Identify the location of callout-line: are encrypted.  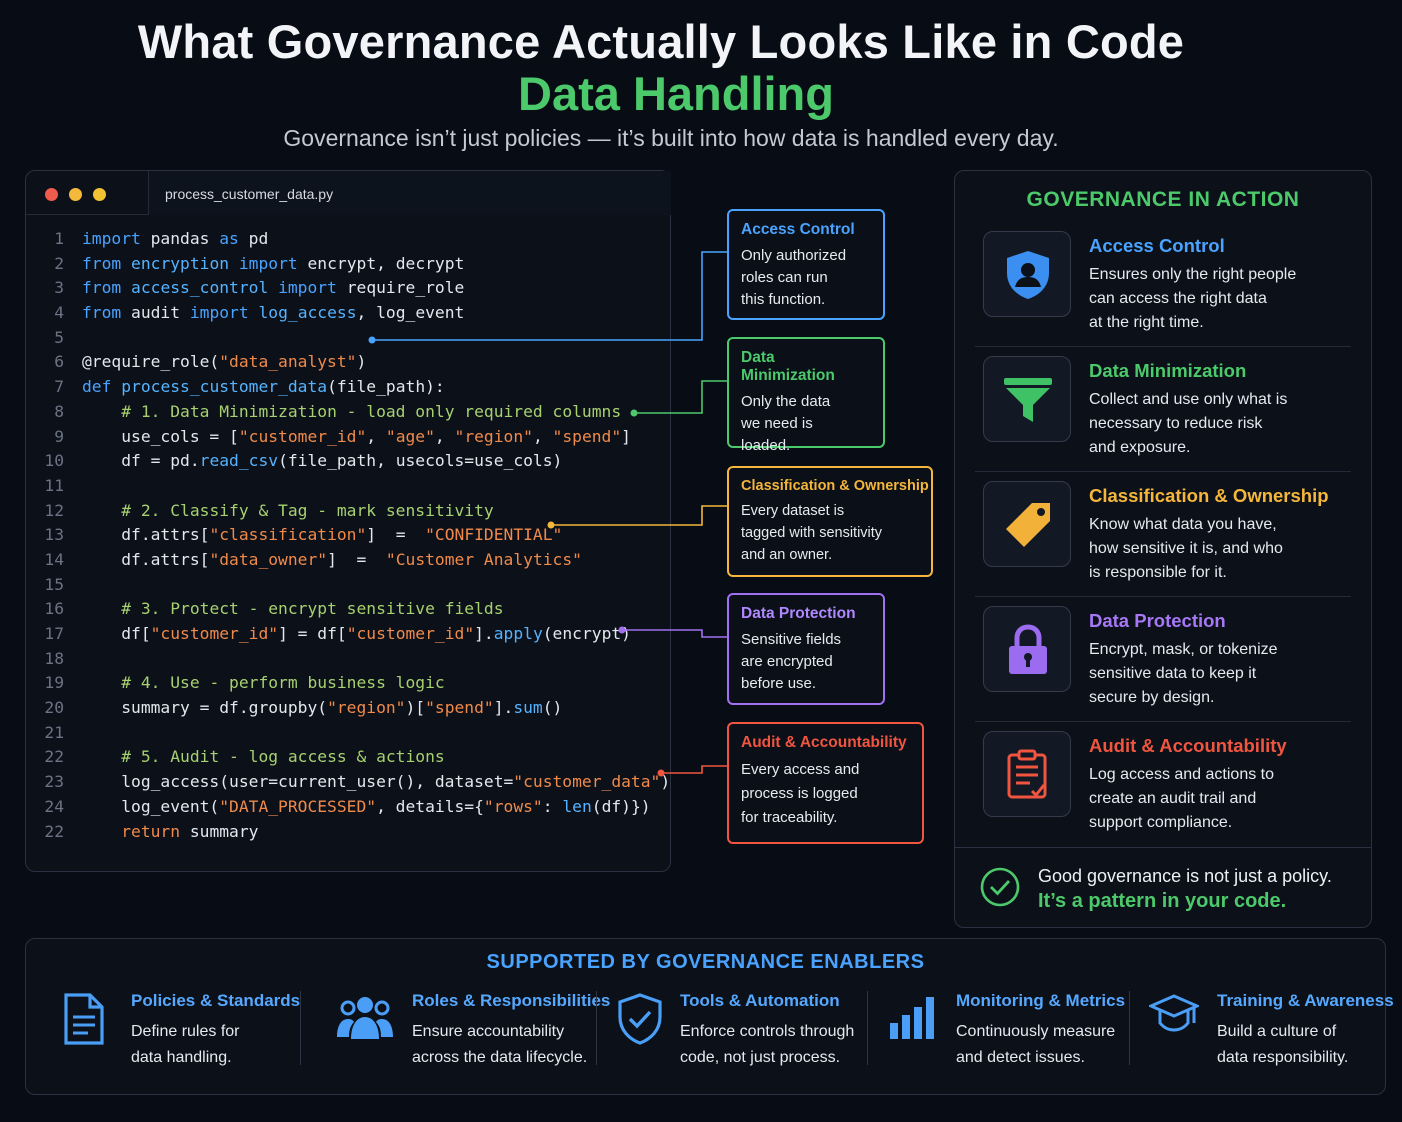
(787, 661).